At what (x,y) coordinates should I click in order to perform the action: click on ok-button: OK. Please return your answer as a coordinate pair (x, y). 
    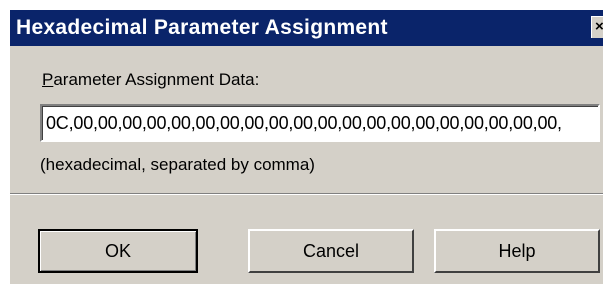
    Looking at the image, I should click on (118, 251).